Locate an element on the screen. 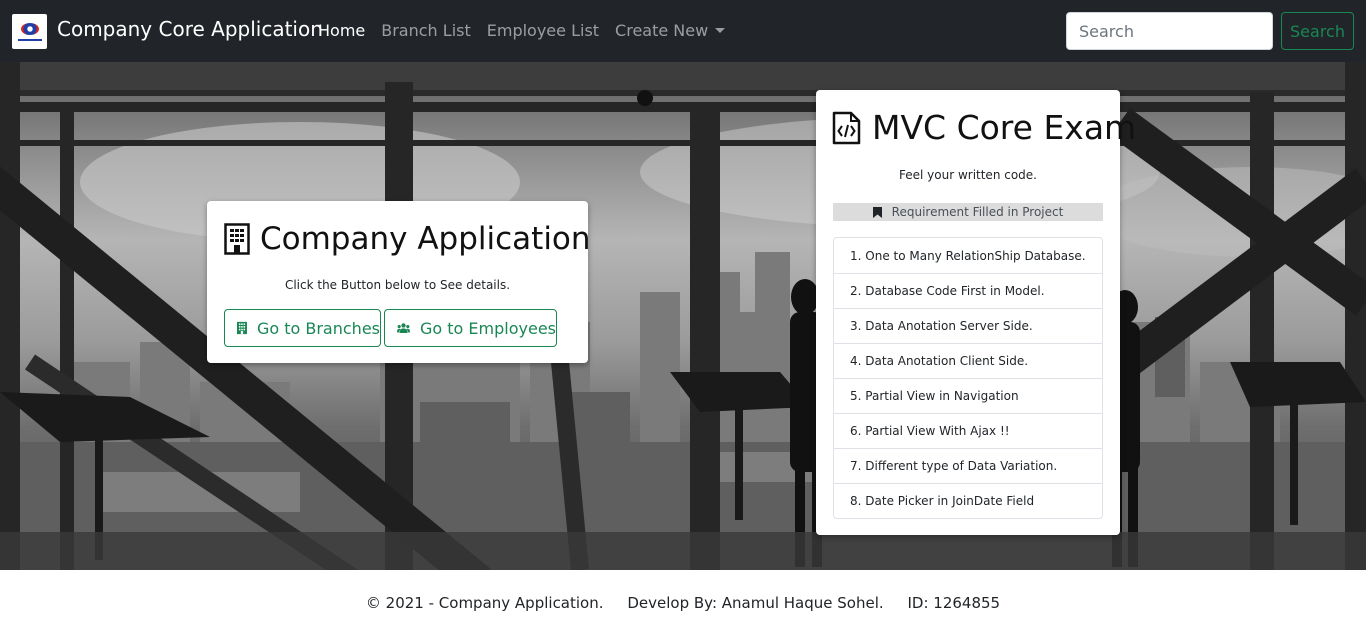 Image resolution: width=1366 pixels, height=635 pixels. company-card-title-row: Company Application is located at coordinates (407, 239).